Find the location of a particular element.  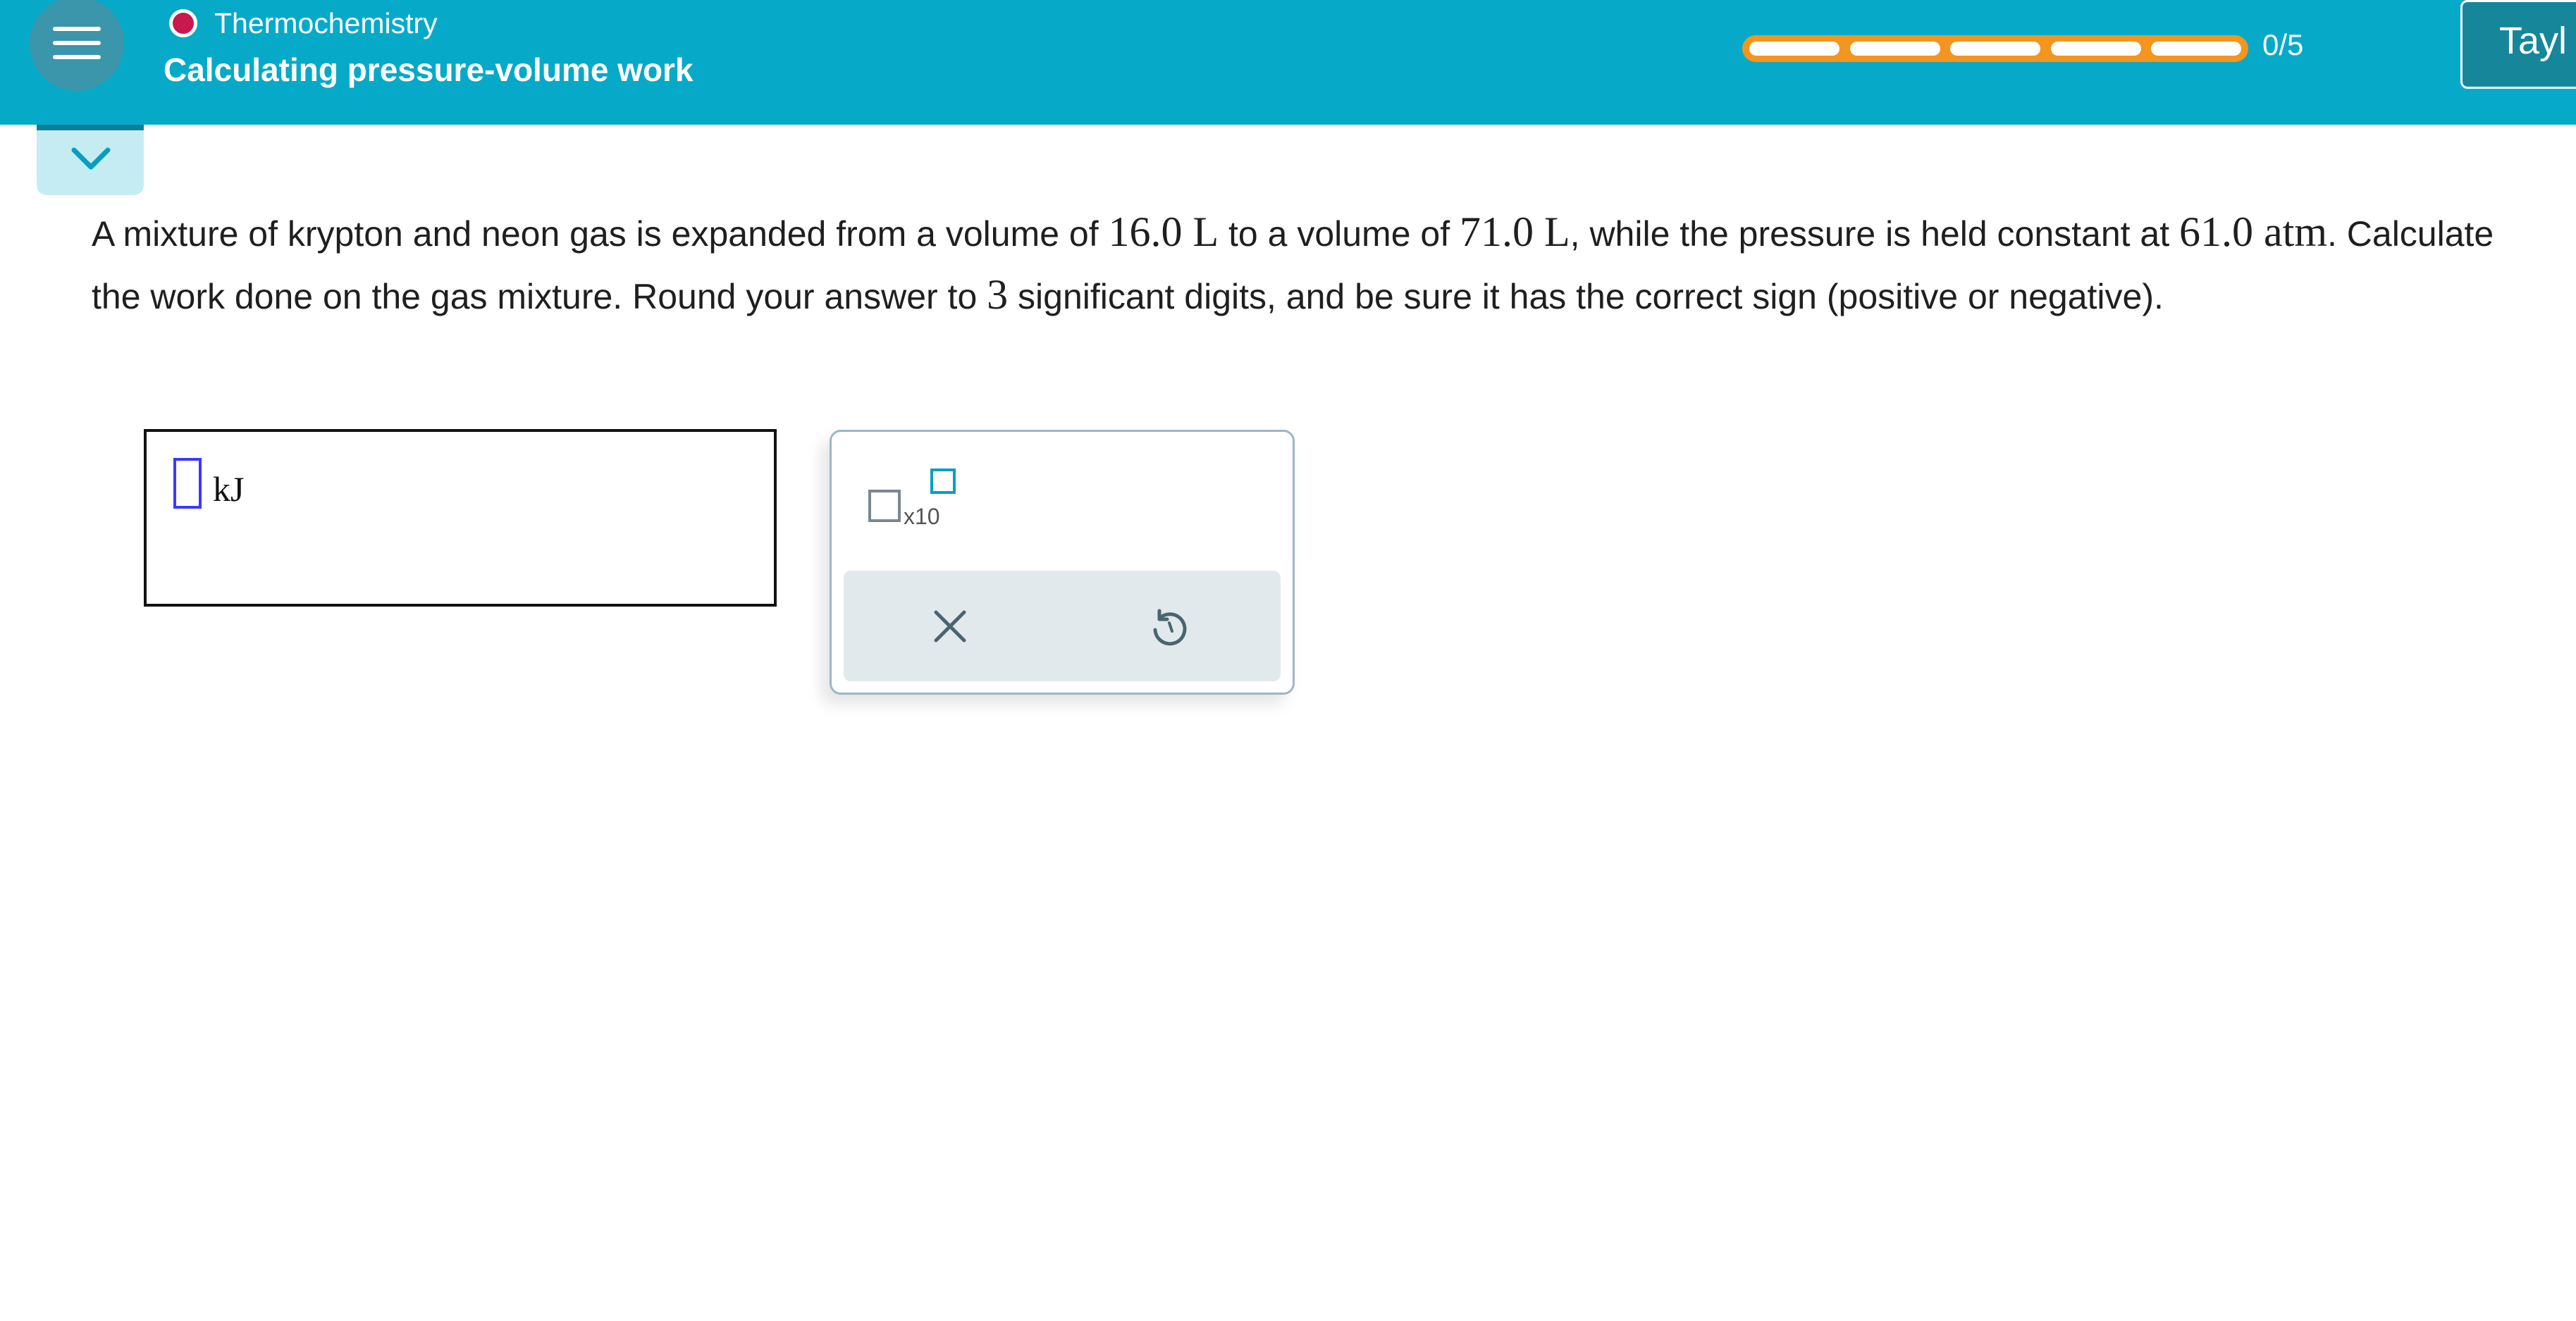

x10-label: x10 is located at coordinates (922, 516).